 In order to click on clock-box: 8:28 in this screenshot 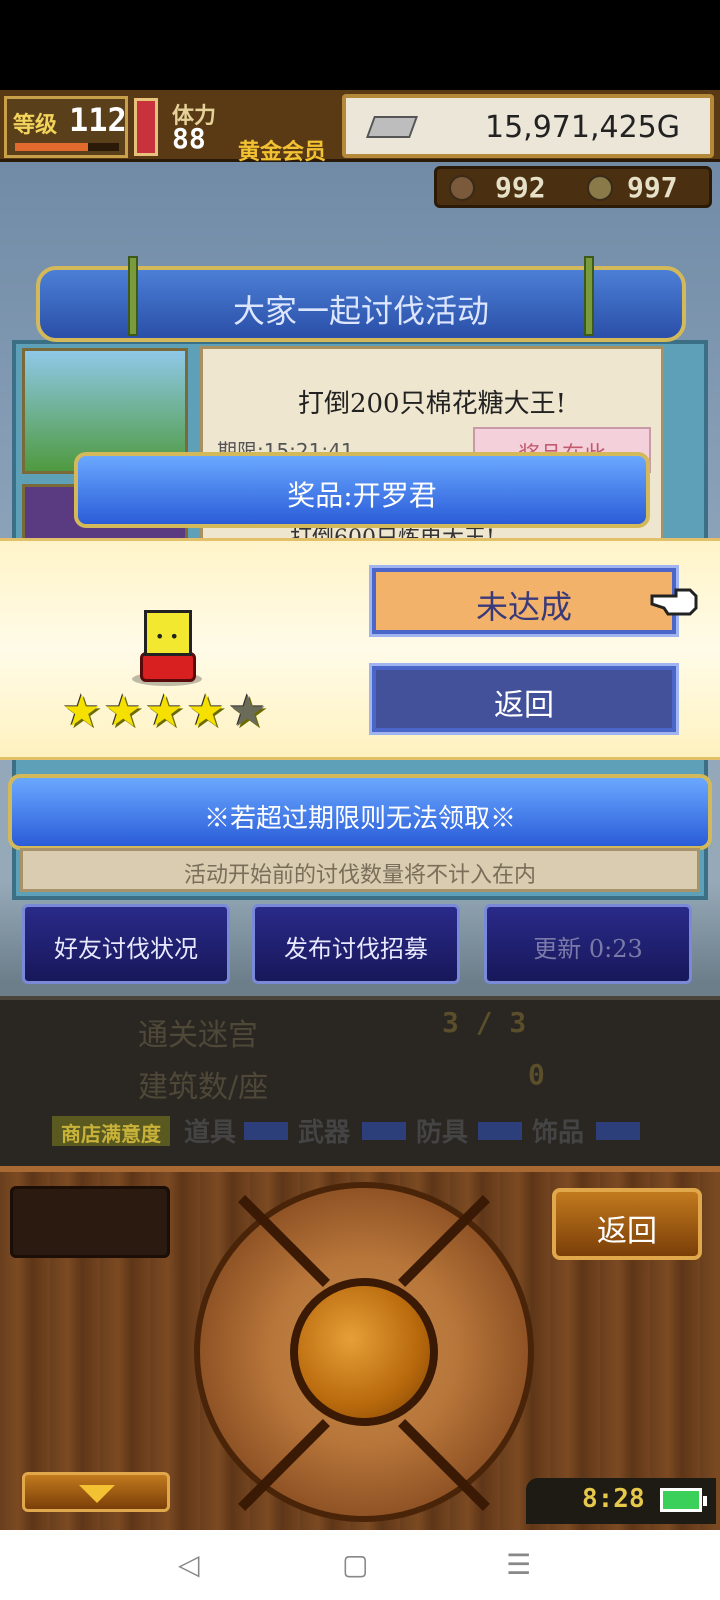, I will do `click(621, 1501)`.